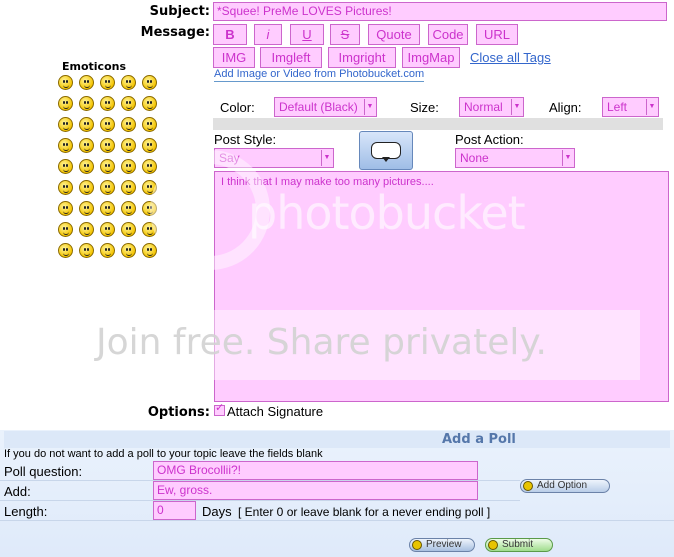  I want to click on strike-button: S, so click(345, 34).